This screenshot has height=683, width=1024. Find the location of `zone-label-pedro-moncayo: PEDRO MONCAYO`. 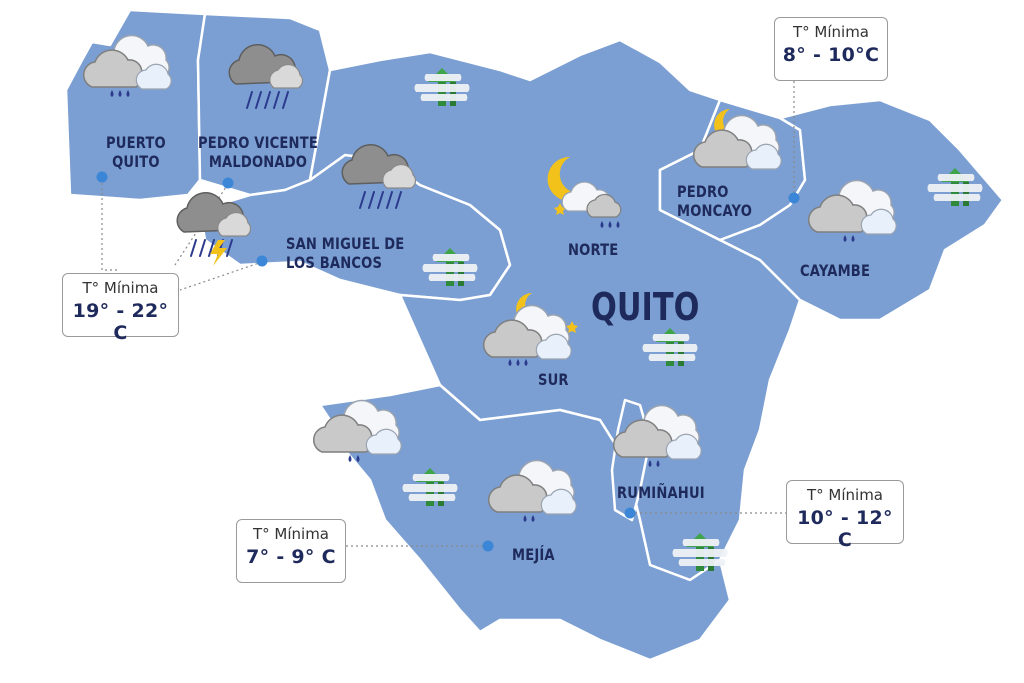

zone-label-pedro-moncayo: PEDRO MONCAYO is located at coordinates (715, 201).